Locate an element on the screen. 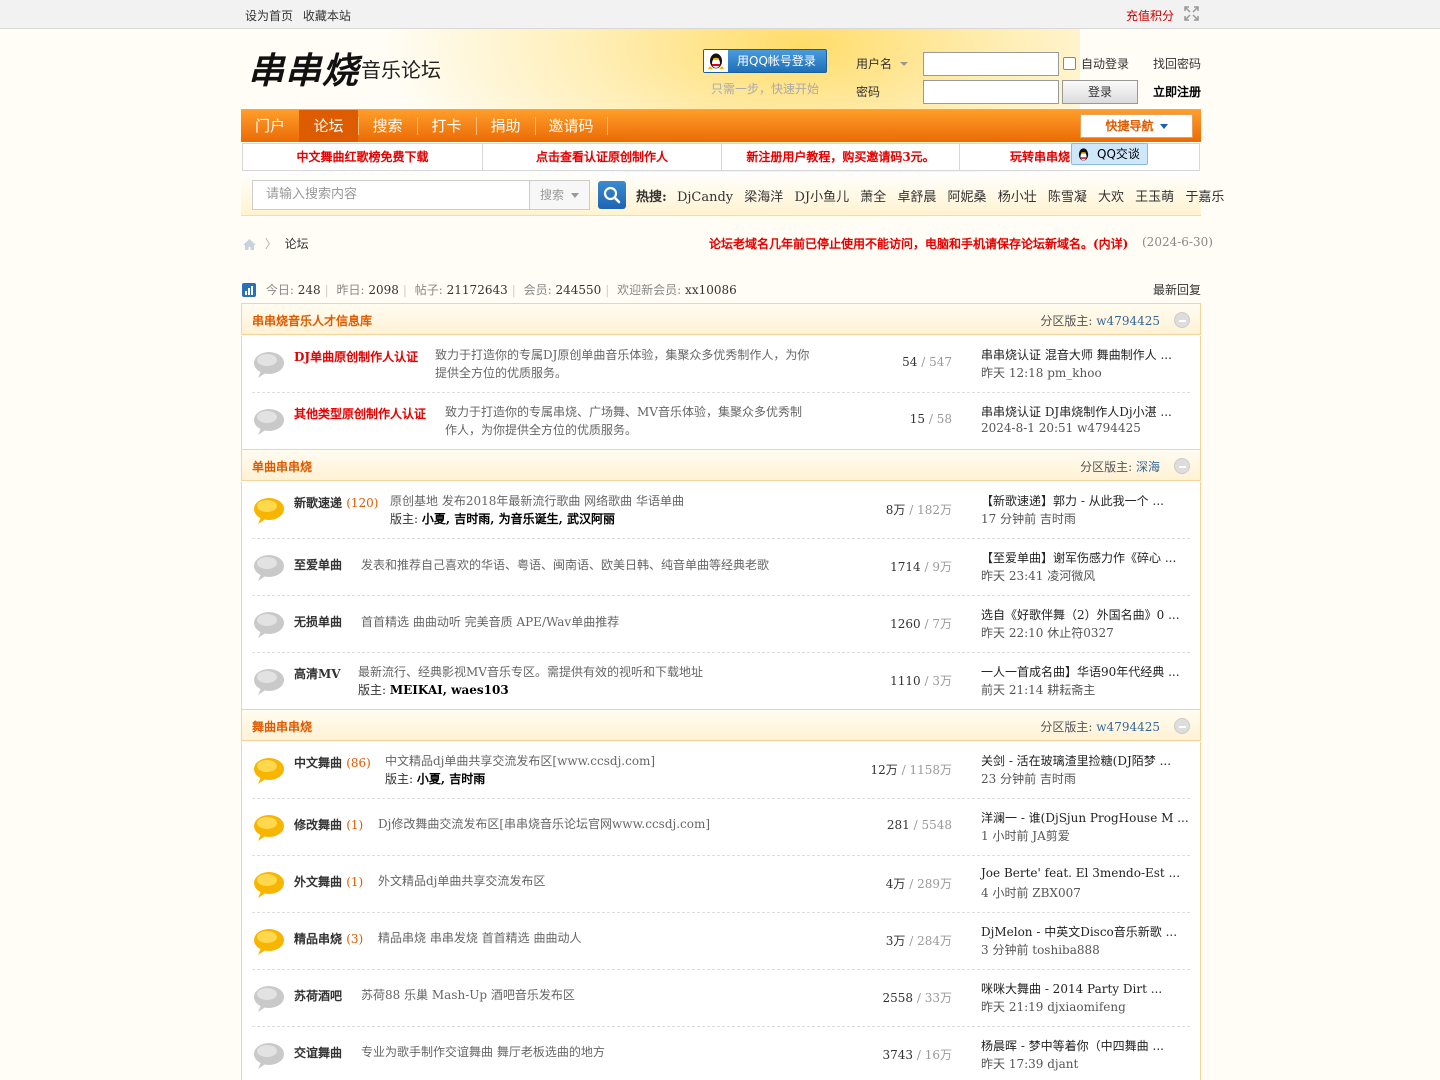 The image size is (1440, 1080). forum-name-link: 中文舞曲 (86) is located at coordinates (332, 762).